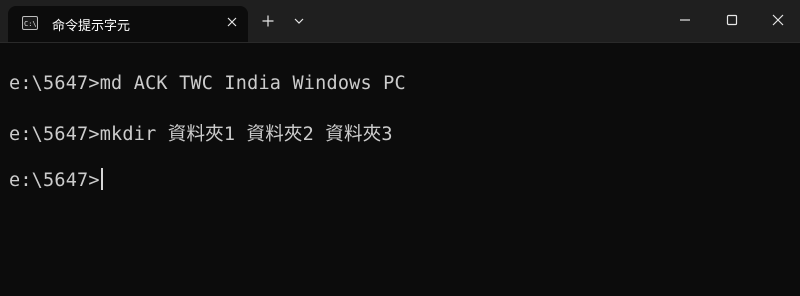 This screenshot has height=296, width=800. I want to click on title-bar: C:\ 命令提示字元, so click(400, 21).